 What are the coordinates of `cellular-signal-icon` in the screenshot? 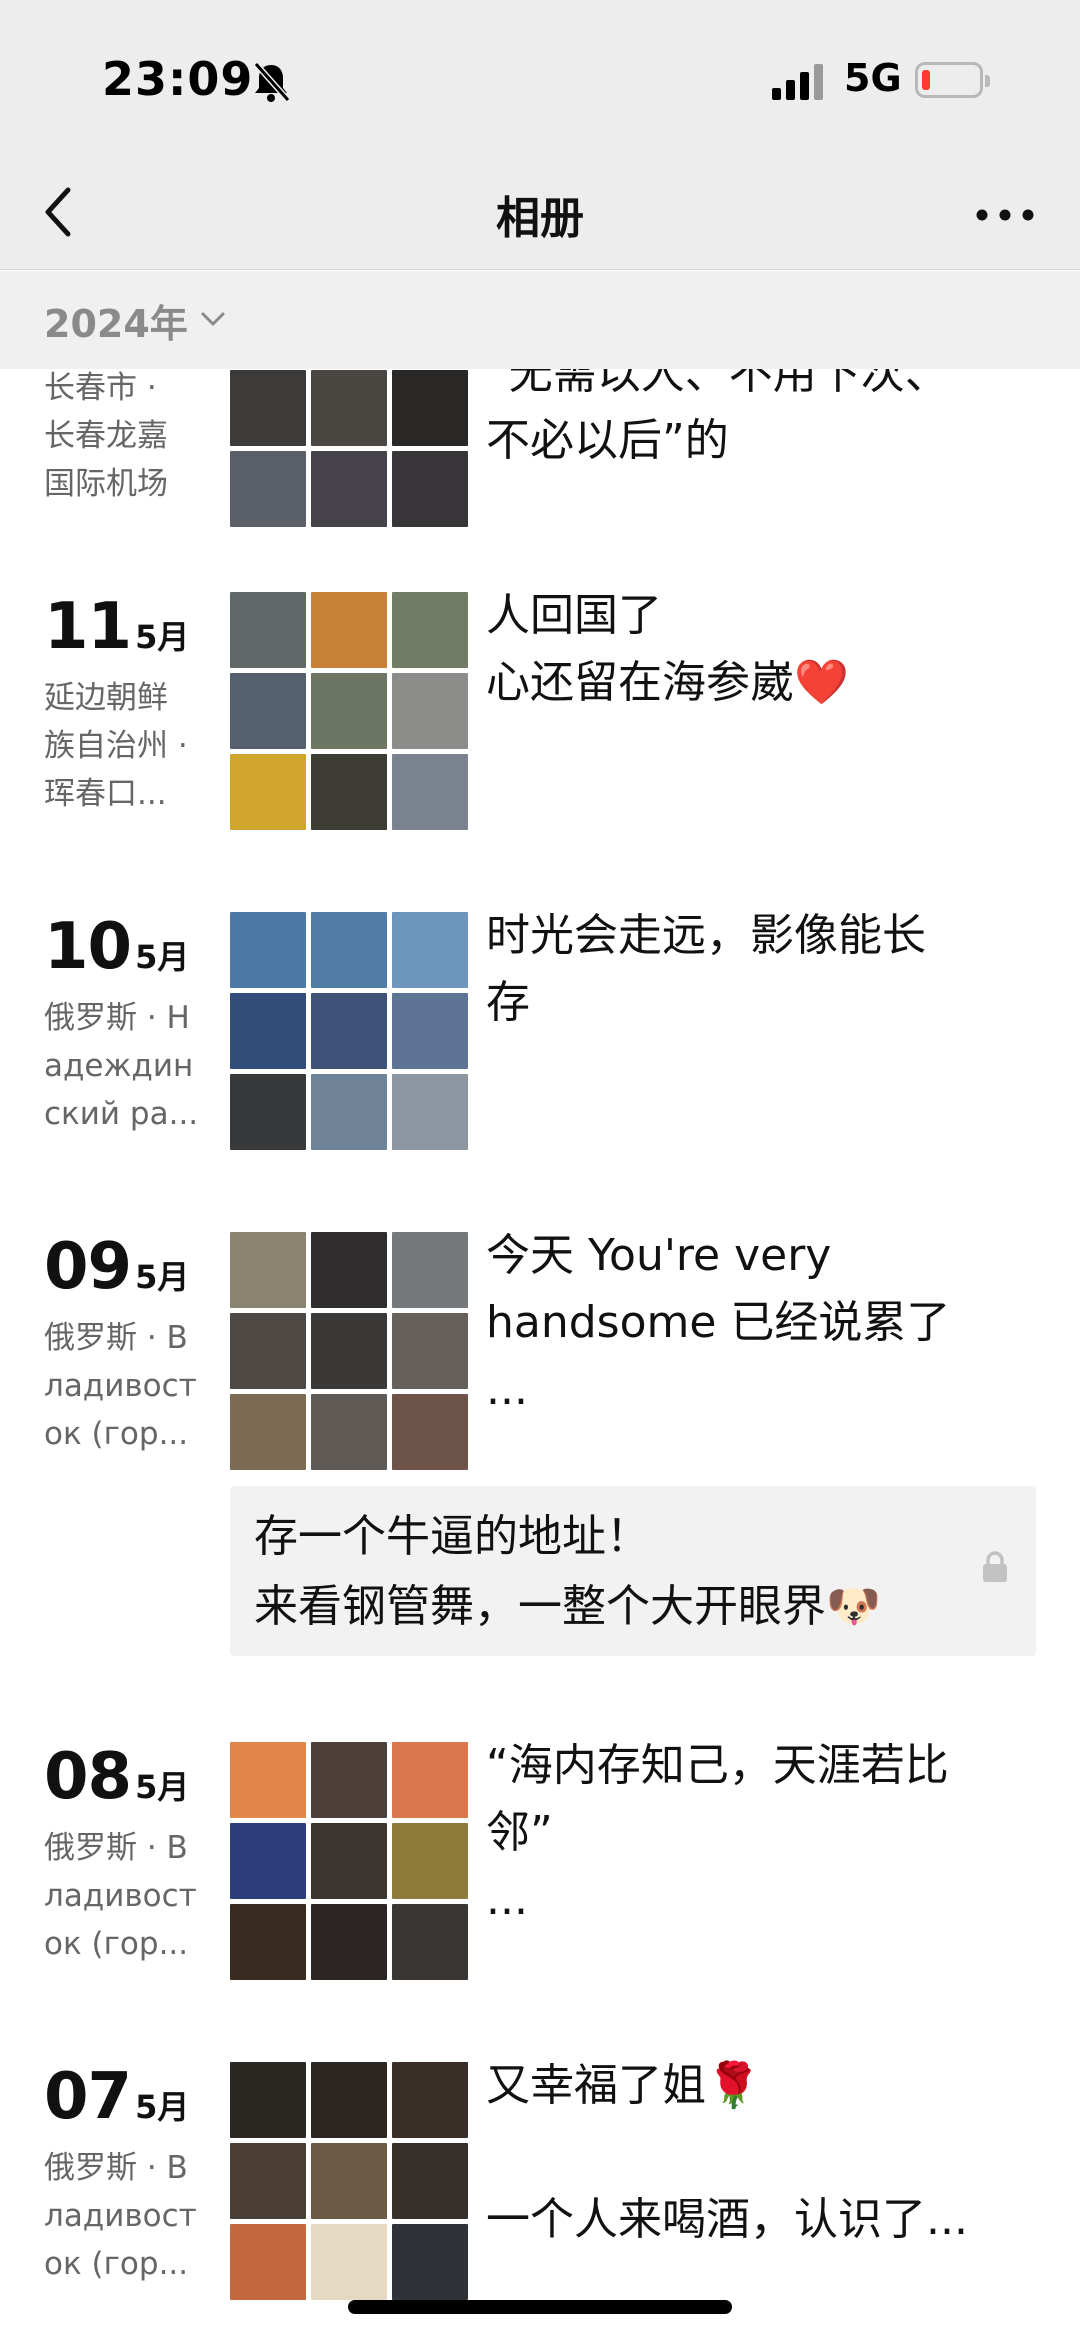 It's located at (797, 82).